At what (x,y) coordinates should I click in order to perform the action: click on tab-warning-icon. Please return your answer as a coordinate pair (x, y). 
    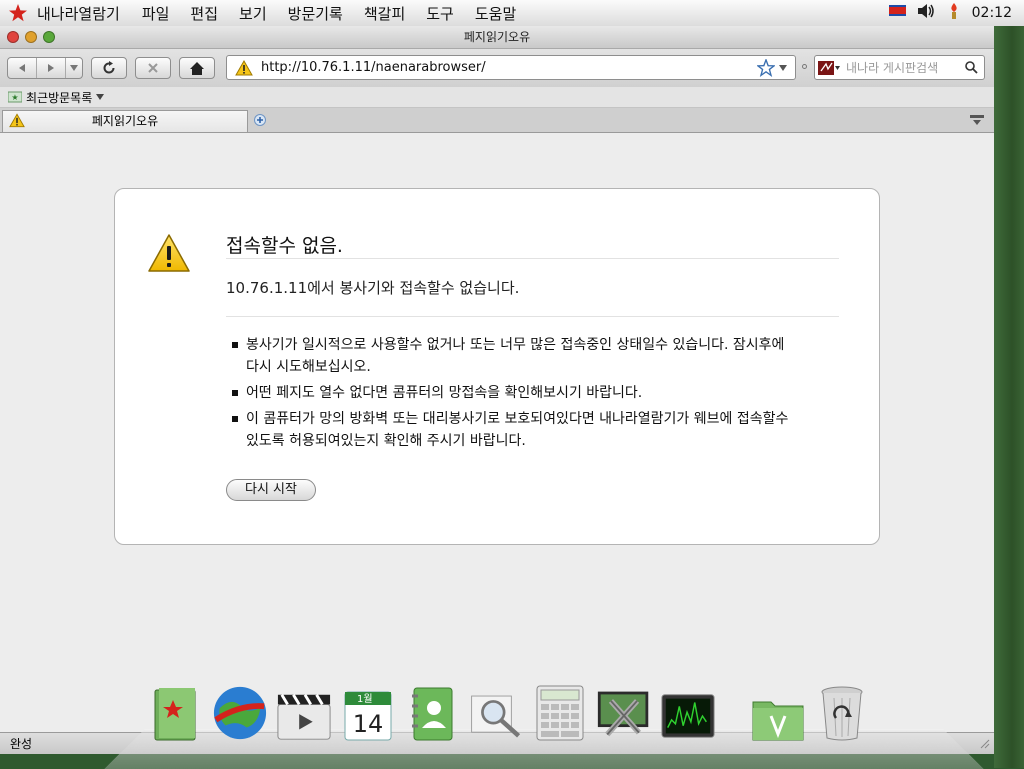
    Looking at the image, I should click on (17, 120).